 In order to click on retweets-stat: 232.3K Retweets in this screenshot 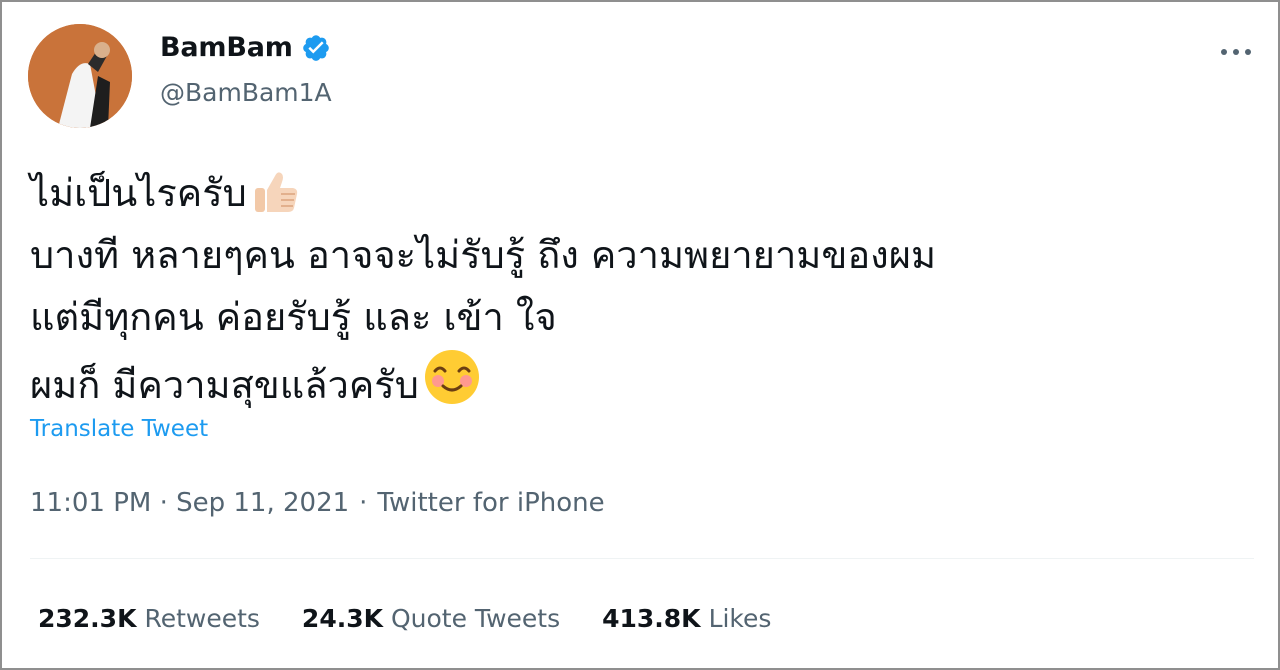, I will do `click(149, 618)`.